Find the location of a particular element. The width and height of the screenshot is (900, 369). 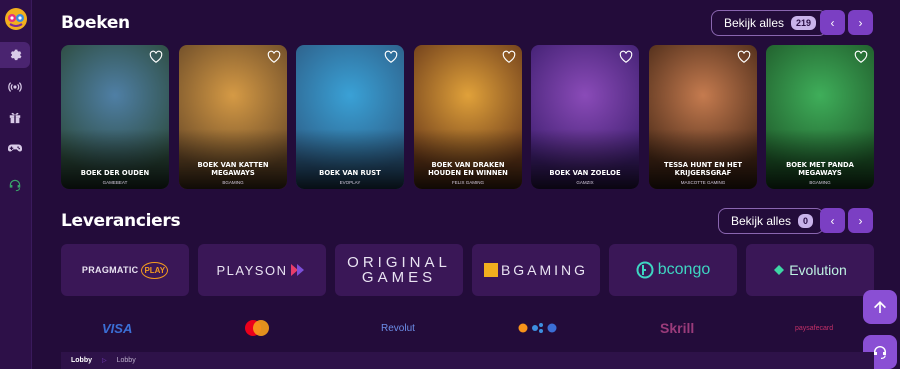

provider-name: PRAGMATIC is located at coordinates (110, 270).